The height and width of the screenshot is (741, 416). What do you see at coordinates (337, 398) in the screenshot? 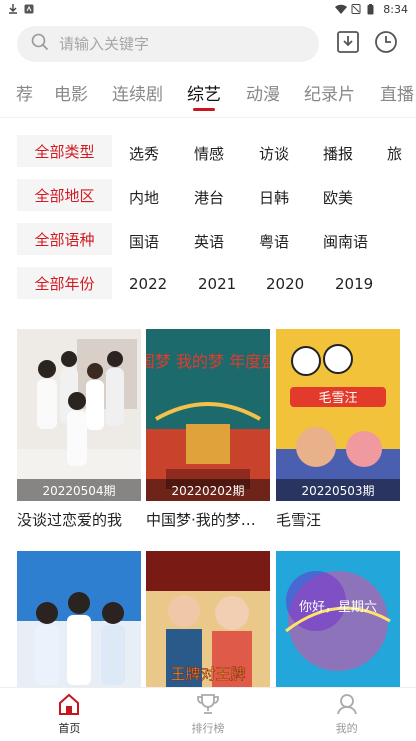
I see `poster-title-text: 毛雪汪` at bounding box center [337, 398].